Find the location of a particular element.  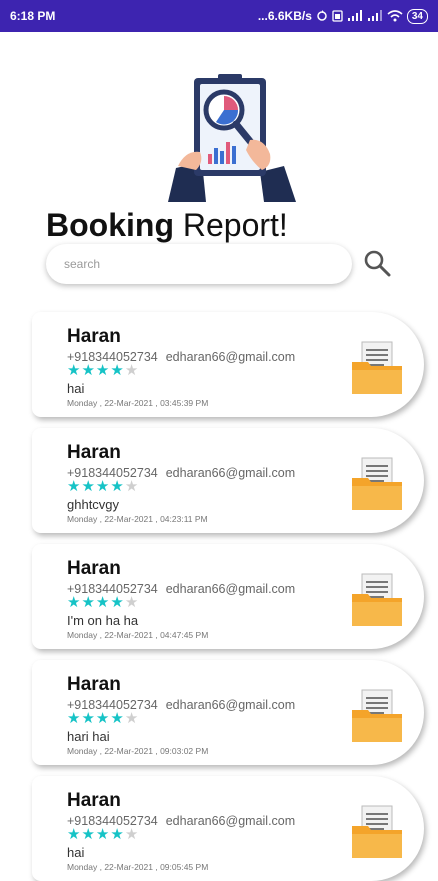

booking-message: ghhtcvgy is located at coordinates (93, 504).